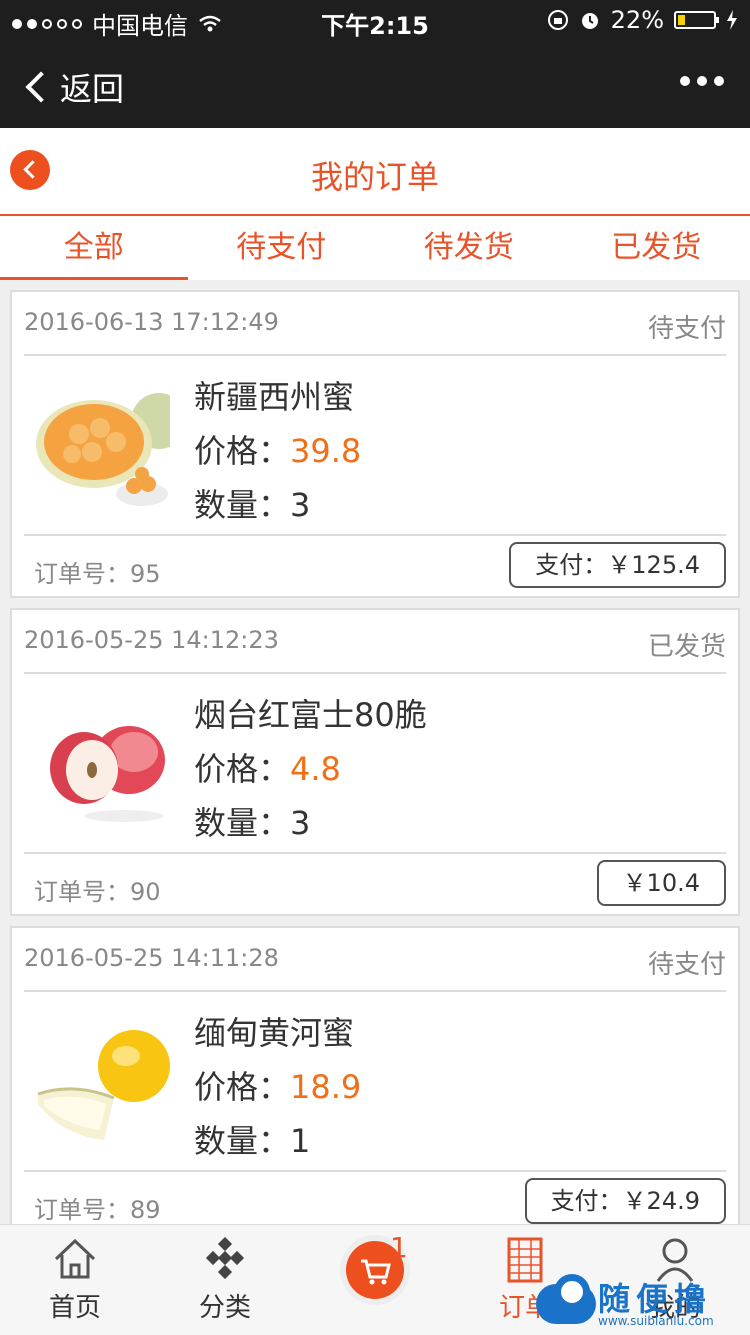 This screenshot has height=1335, width=750. Describe the element at coordinates (151, 322) in the screenshot. I see `order-date: 2016-06-13 17:12:49` at that location.